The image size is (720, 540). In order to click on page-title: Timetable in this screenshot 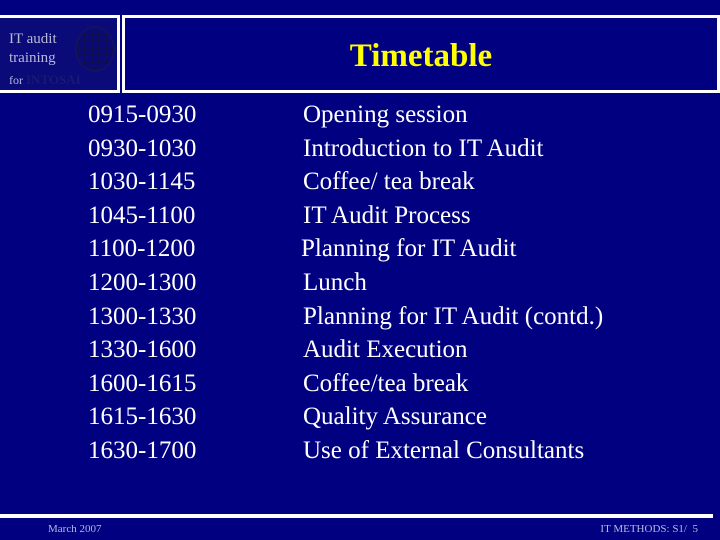, I will do `click(421, 56)`.